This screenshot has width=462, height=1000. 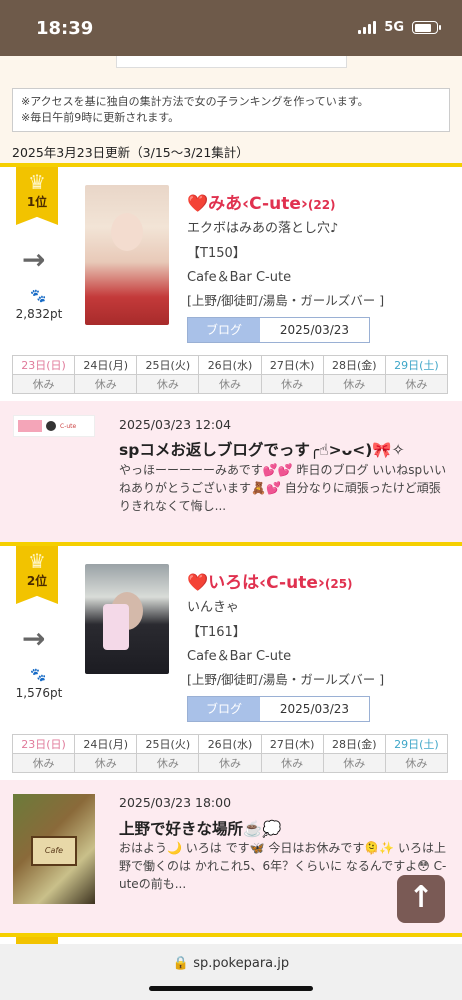 I want to click on blog-post-time: 2025/03/23 18:00, so click(x=175, y=802).